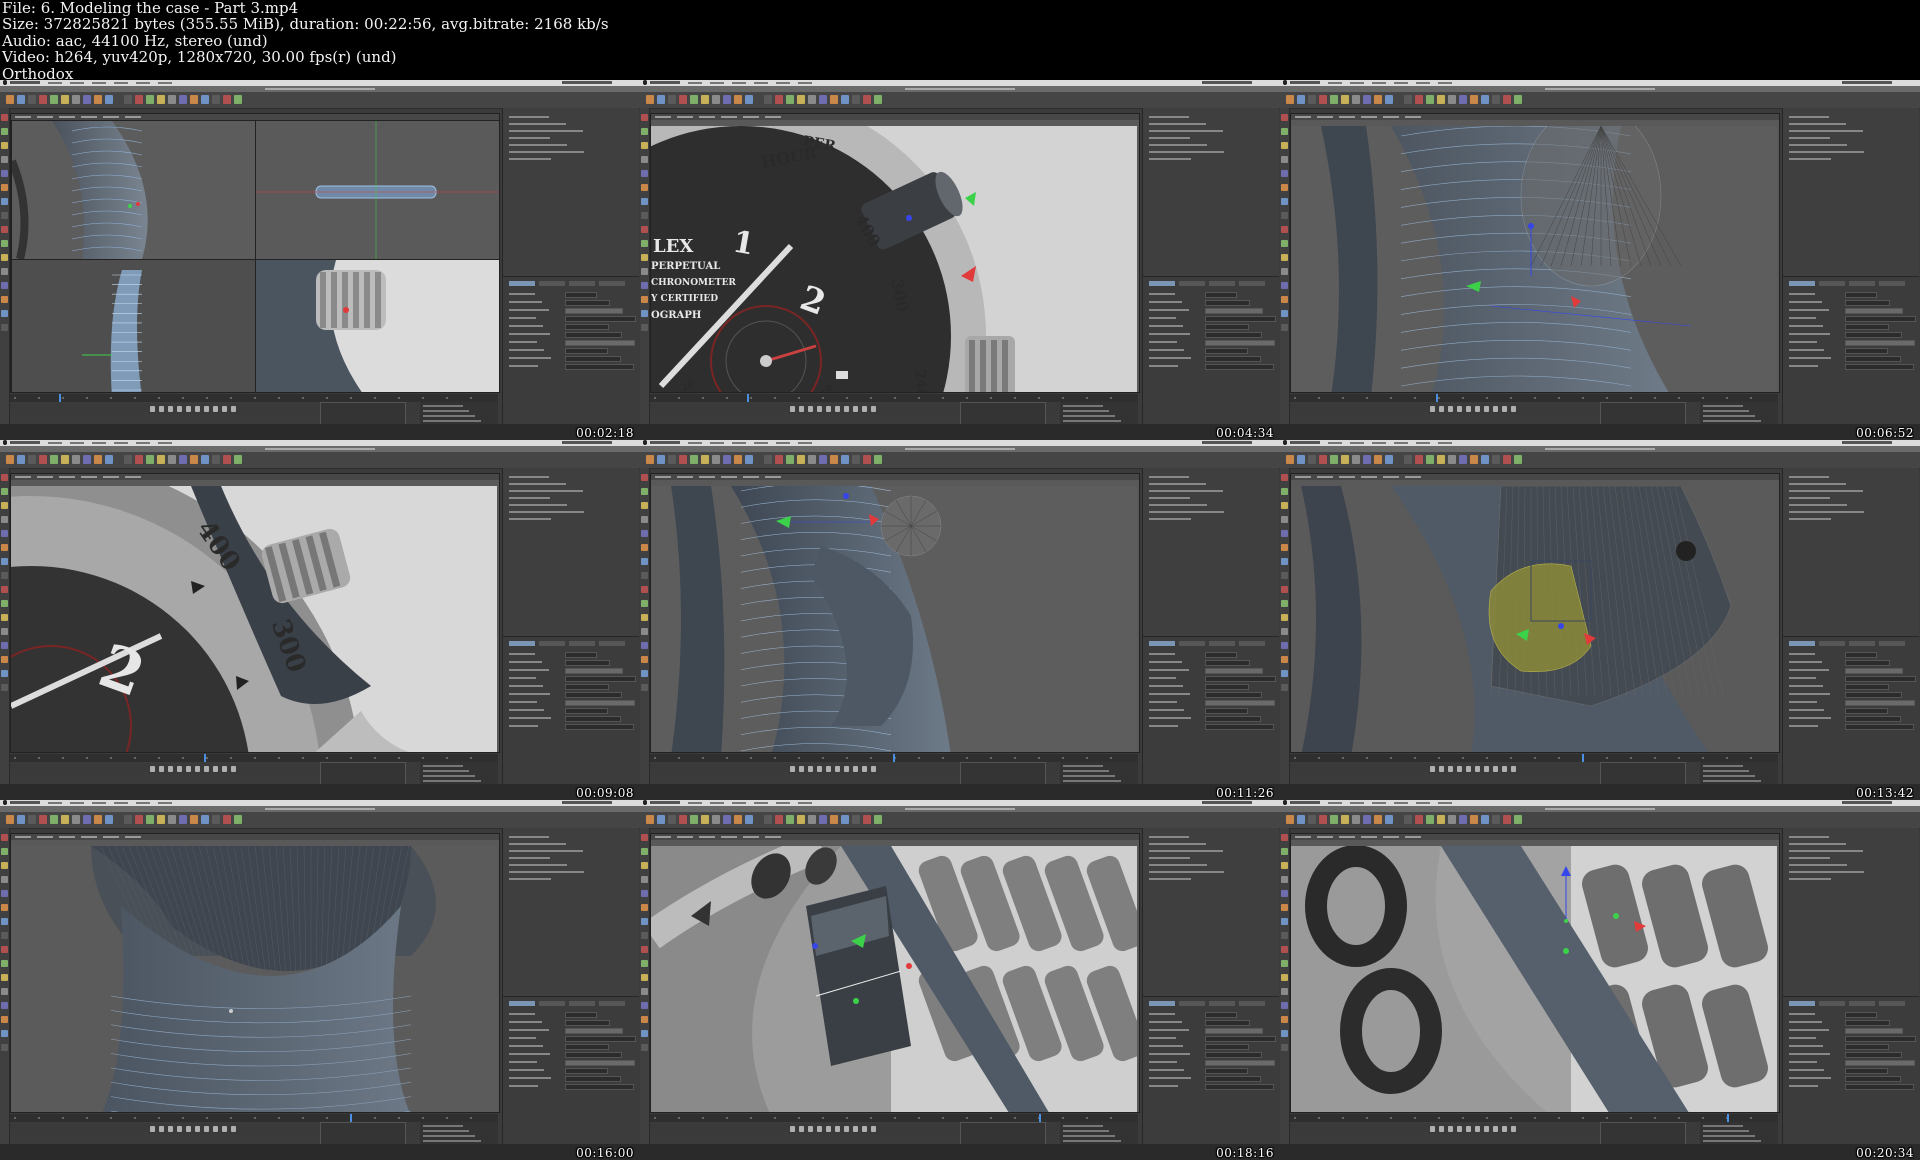 This screenshot has width=1920, height=1160. I want to click on render-icon, so click(1408, 819).